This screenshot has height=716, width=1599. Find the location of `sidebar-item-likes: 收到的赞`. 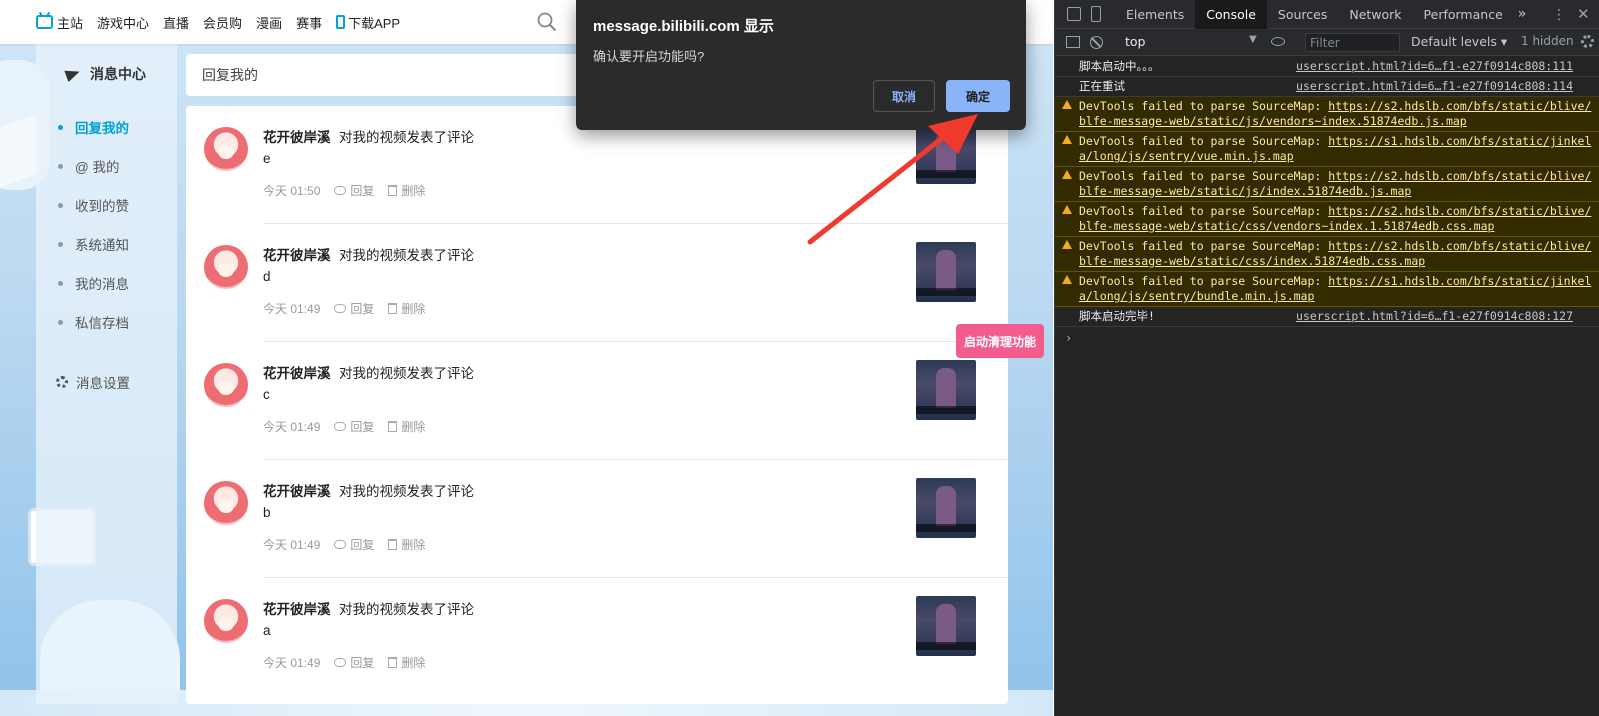

sidebar-item-likes: 收到的赞 is located at coordinates (93, 205).